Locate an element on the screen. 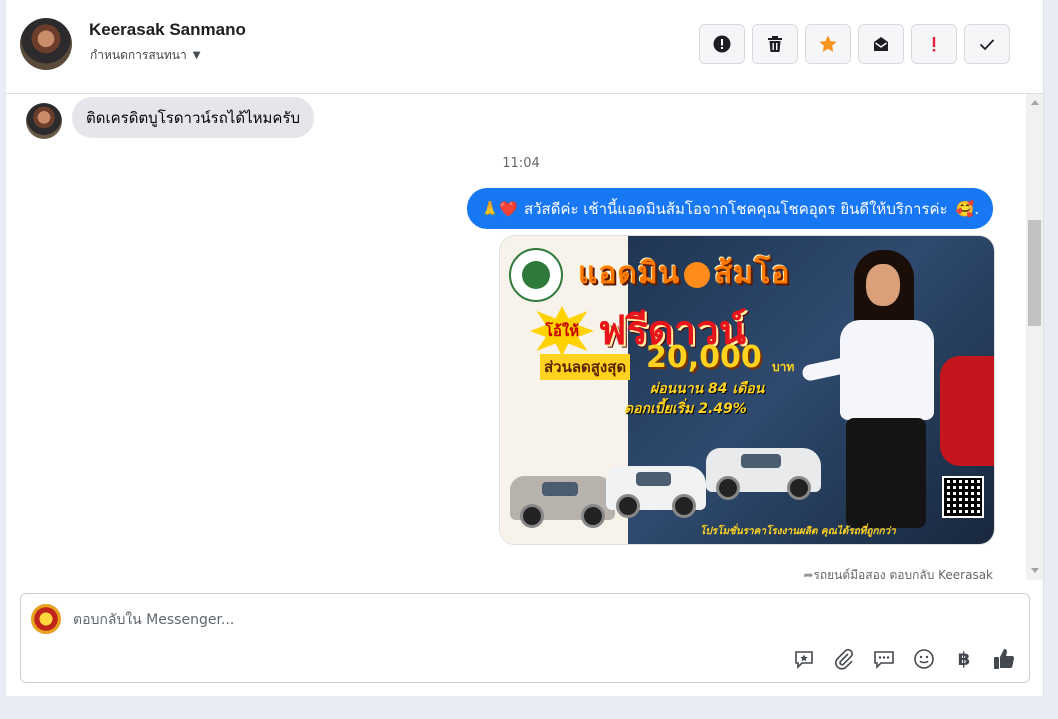 The image size is (1058, 719). follow-up-button is located at coordinates (934, 44).